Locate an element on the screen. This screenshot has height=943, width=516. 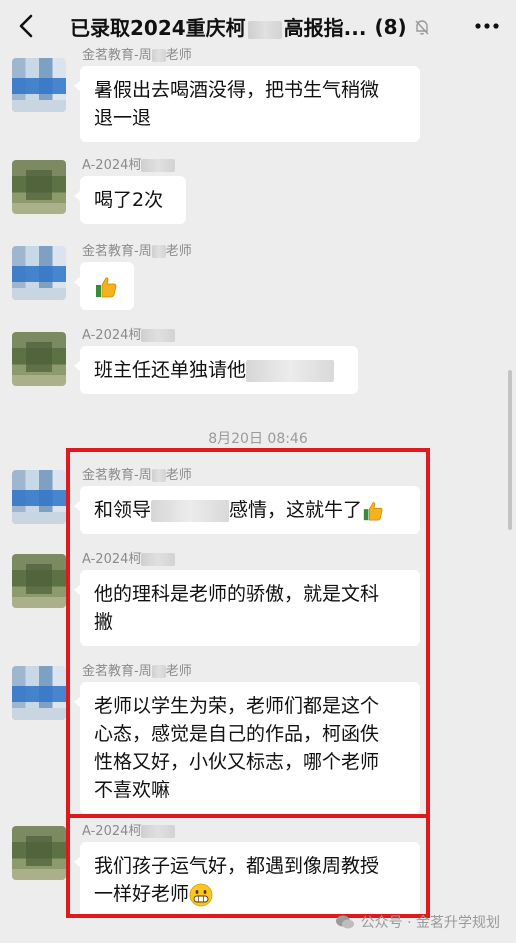
message-text: 喝了2次 is located at coordinates (129, 200).